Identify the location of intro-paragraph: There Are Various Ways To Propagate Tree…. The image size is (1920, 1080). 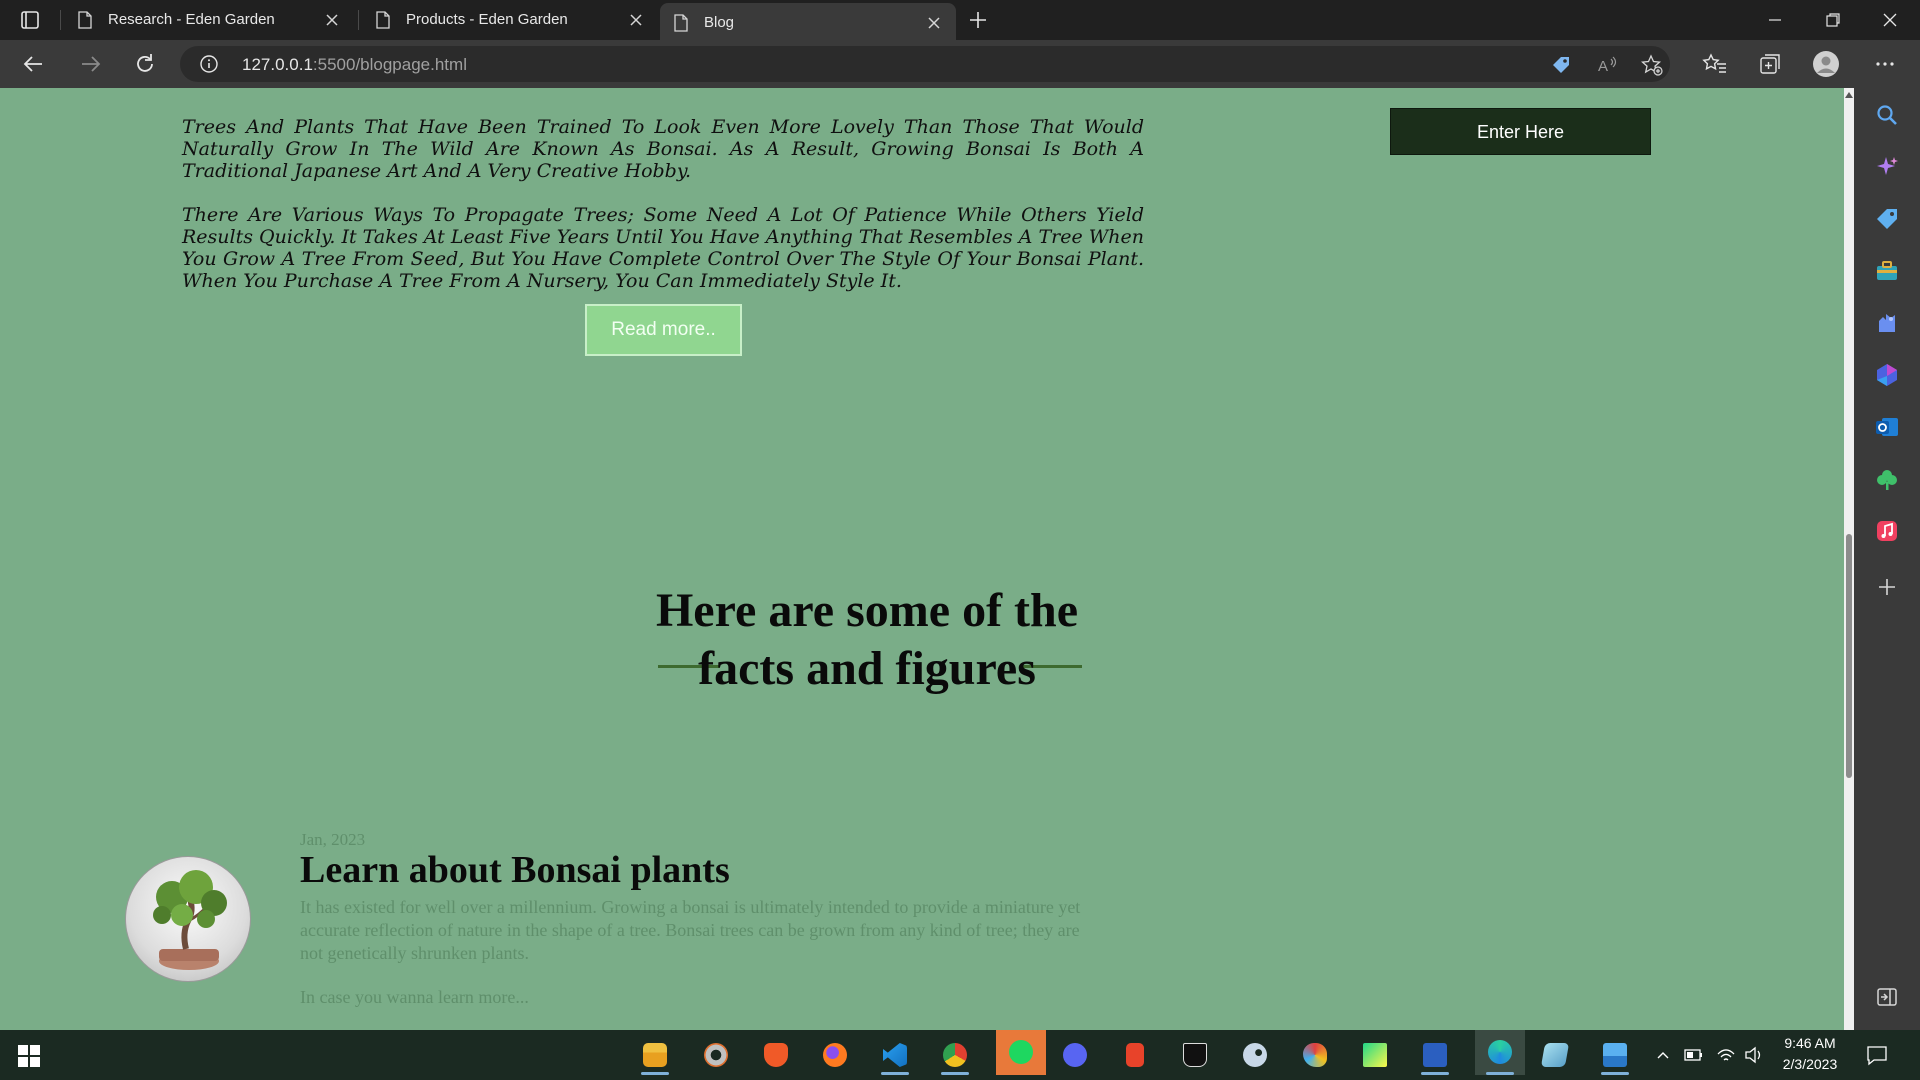
(663, 248).